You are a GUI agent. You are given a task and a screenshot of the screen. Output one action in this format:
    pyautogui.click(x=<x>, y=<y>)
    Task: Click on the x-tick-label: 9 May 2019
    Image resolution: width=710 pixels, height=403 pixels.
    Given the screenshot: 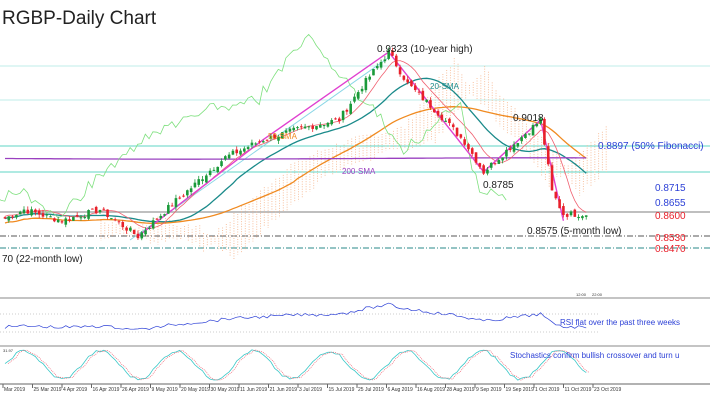 What is the action you would take?
    pyautogui.click(x=165, y=390)
    